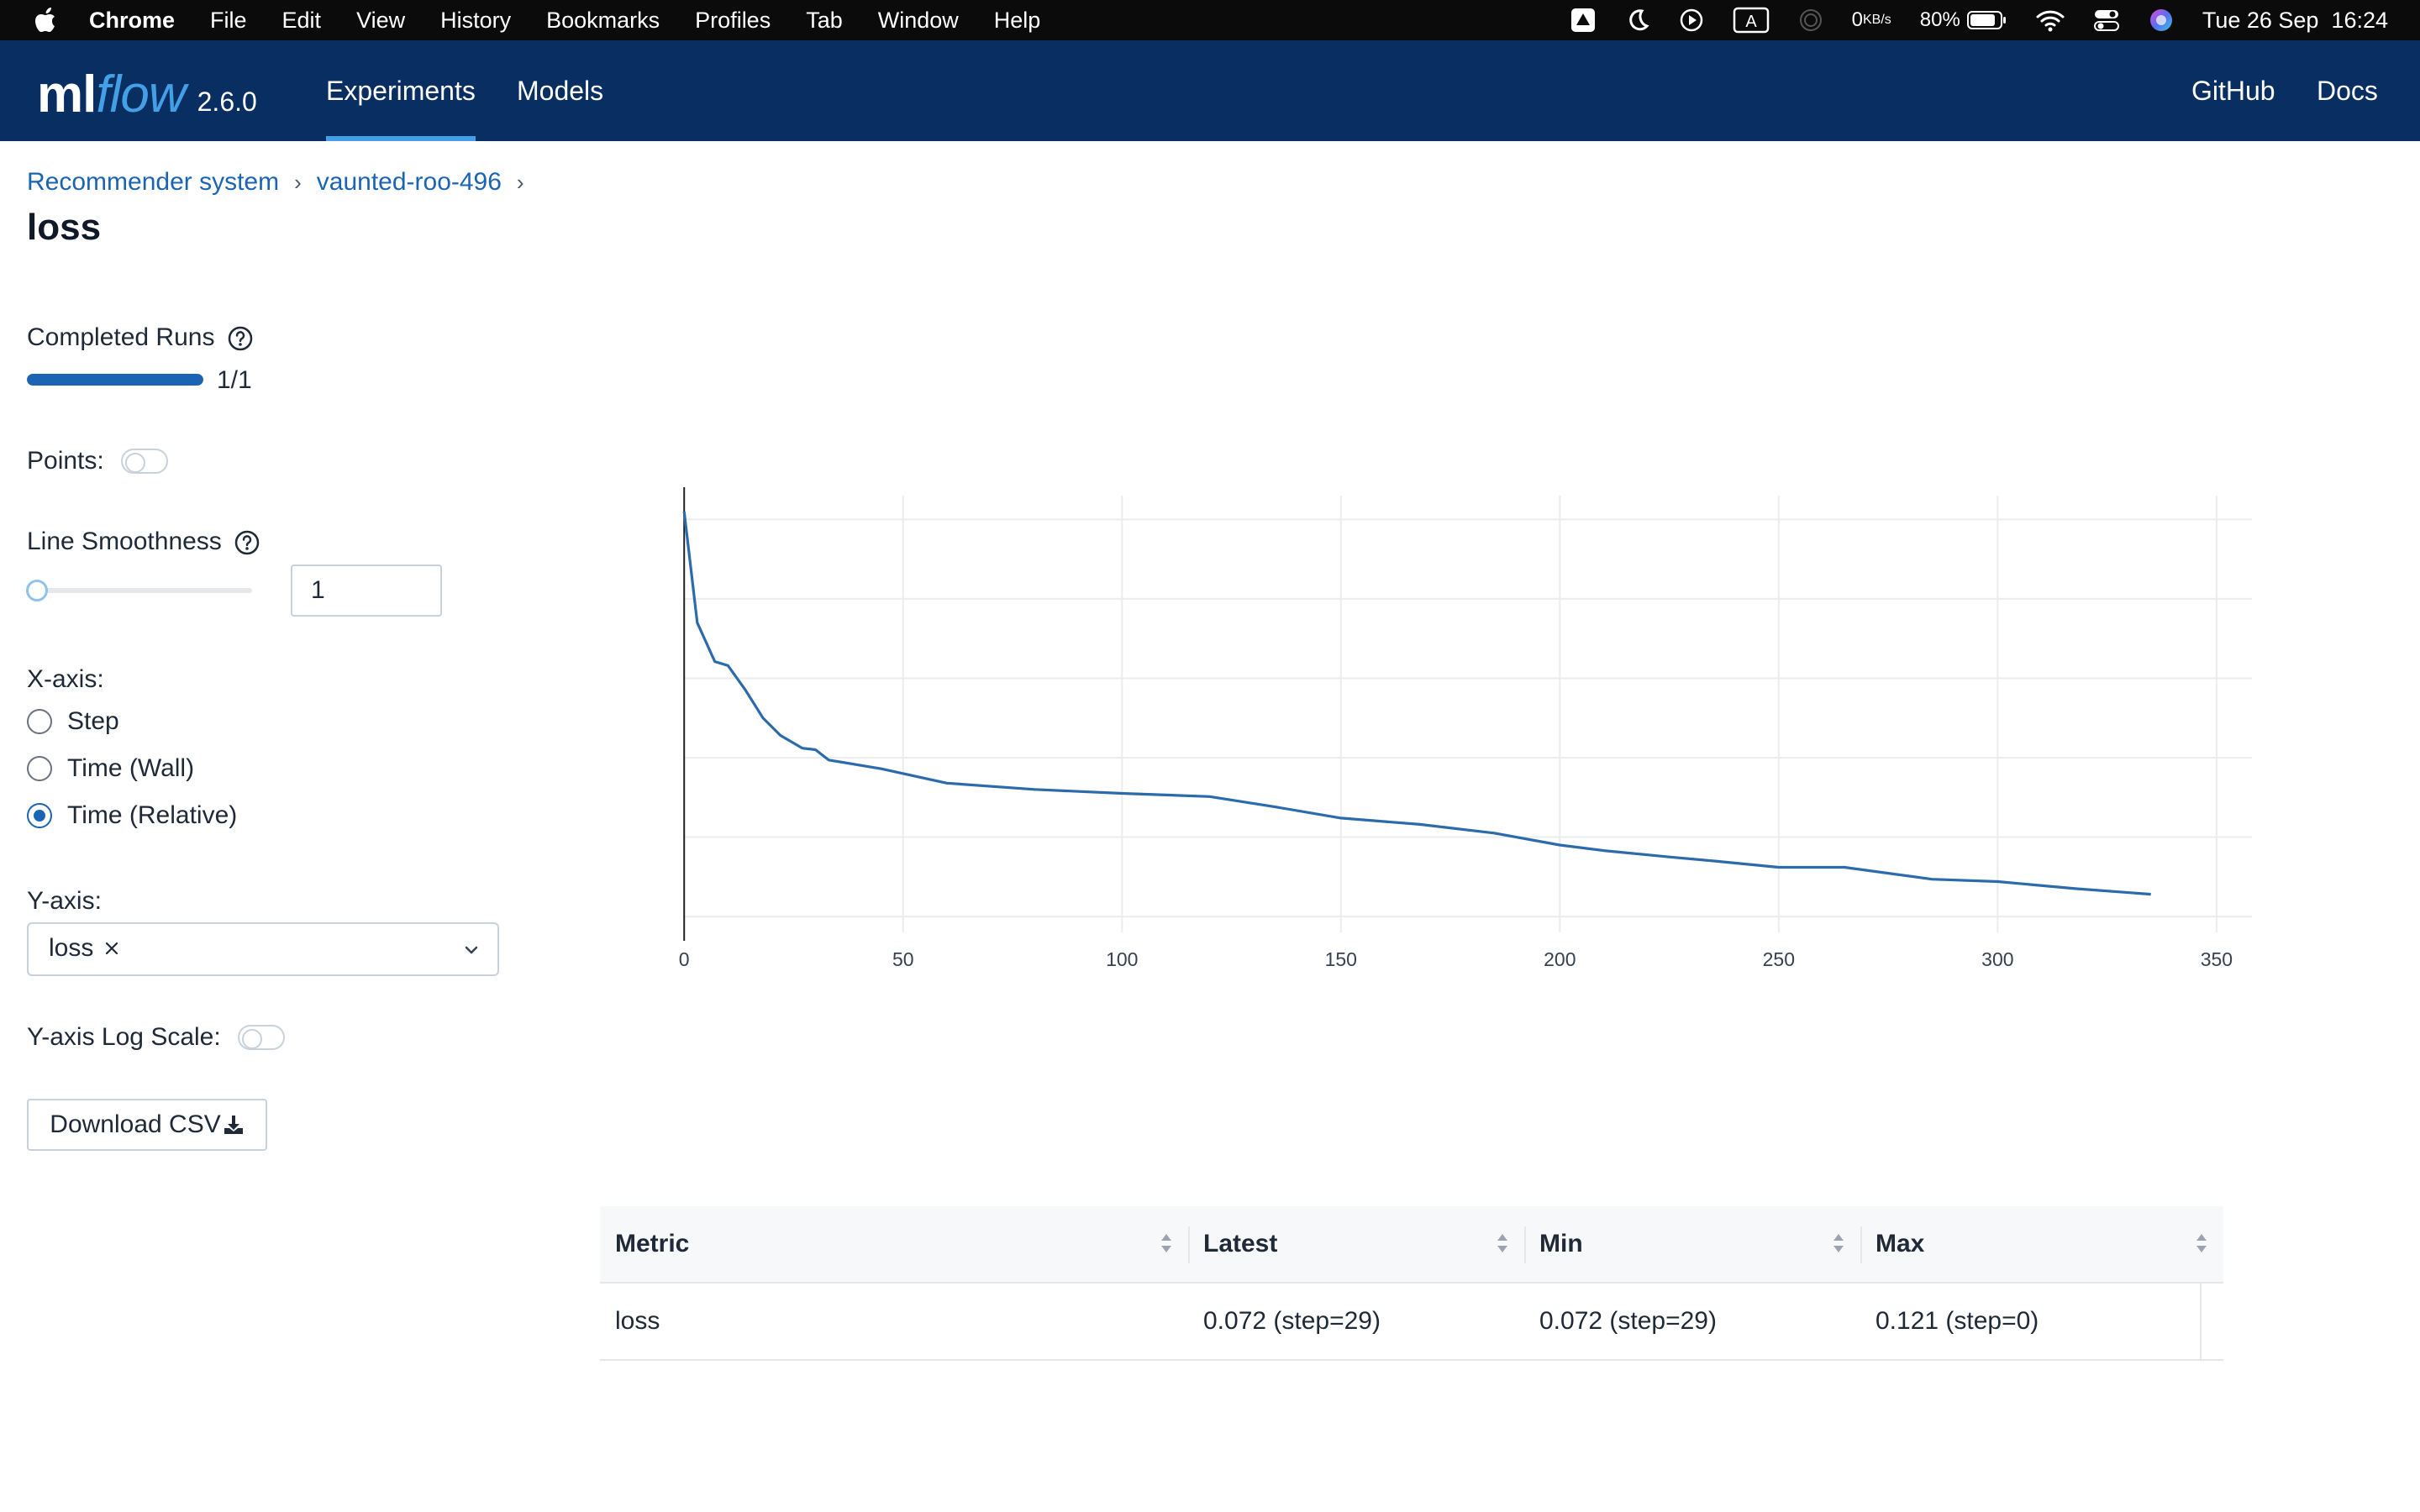  Describe the element at coordinates (71, 948) in the screenshot. I see `y-axis-tag-label: loss` at that location.